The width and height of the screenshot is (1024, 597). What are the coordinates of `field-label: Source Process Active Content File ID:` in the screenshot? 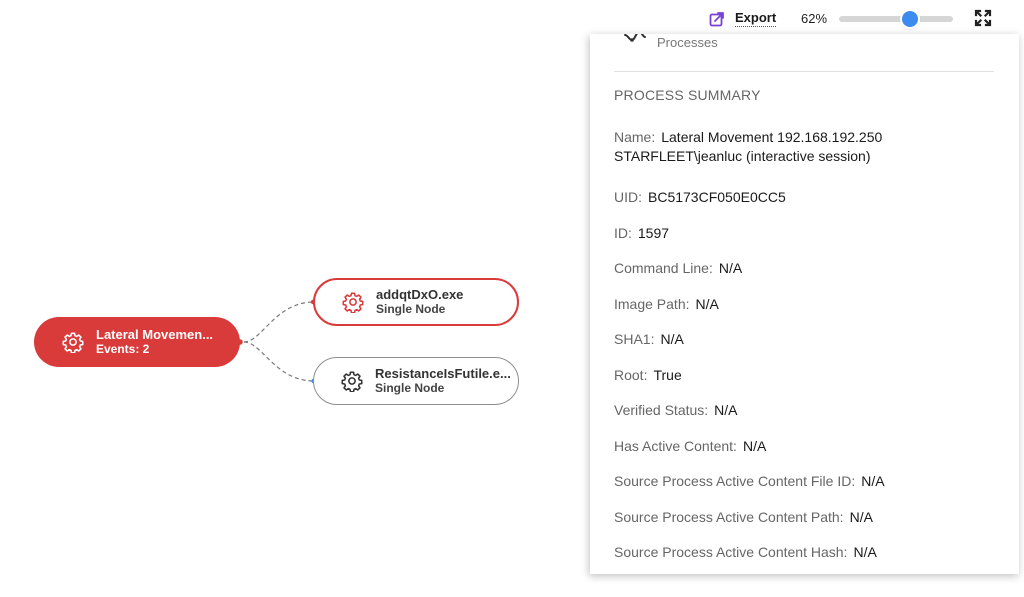 It's located at (735, 481).